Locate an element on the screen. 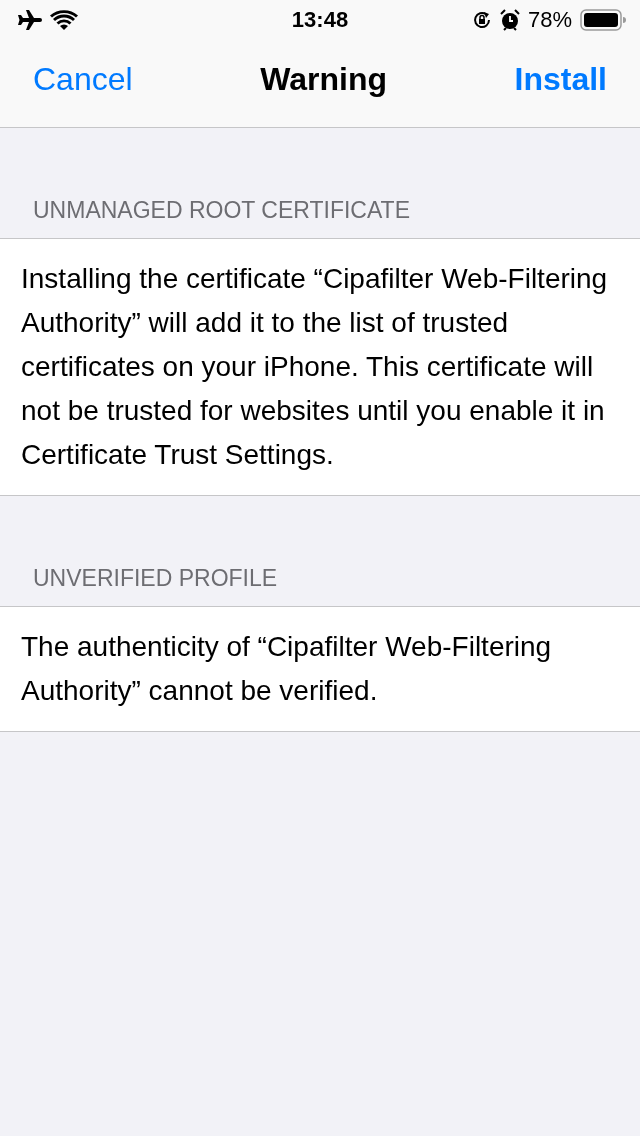 The height and width of the screenshot is (1136, 640). nav-title: Warning is located at coordinates (323, 79).